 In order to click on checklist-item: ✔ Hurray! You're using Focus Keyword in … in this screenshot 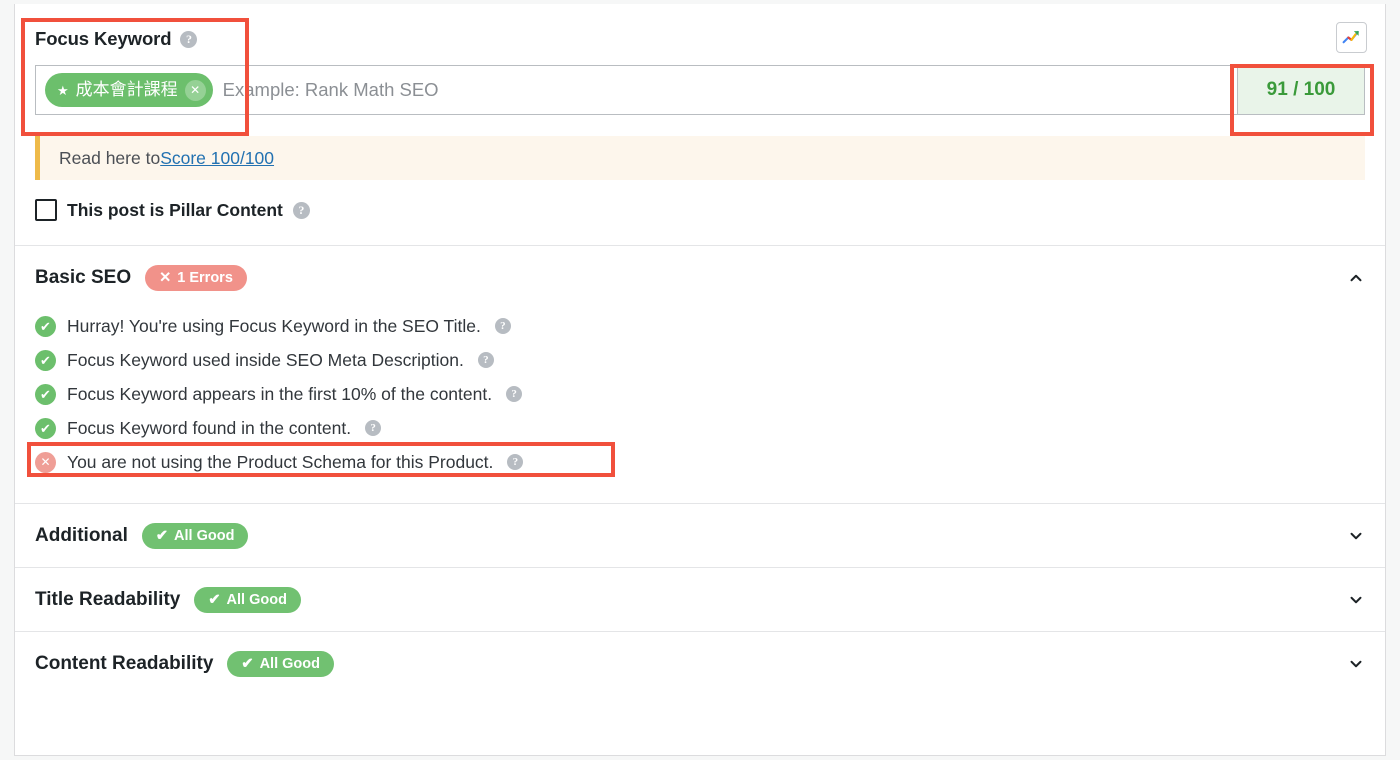, I will do `click(700, 326)`.